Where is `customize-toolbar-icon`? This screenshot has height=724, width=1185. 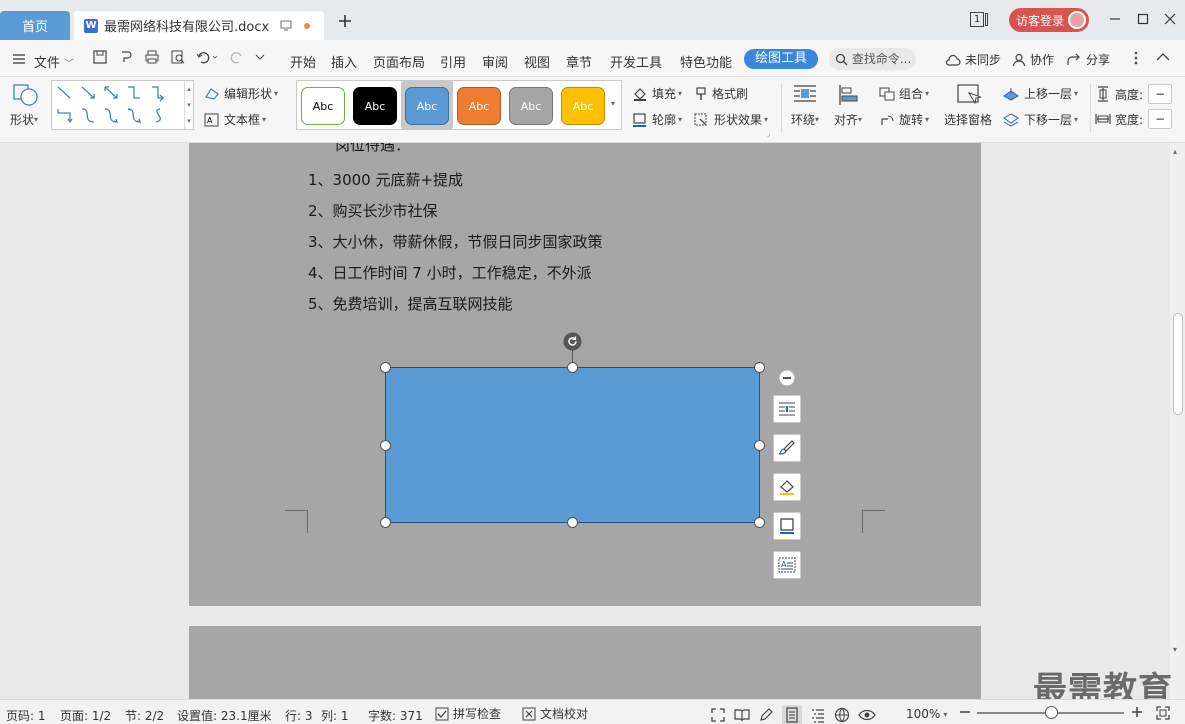 customize-toolbar-icon is located at coordinates (260, 57).